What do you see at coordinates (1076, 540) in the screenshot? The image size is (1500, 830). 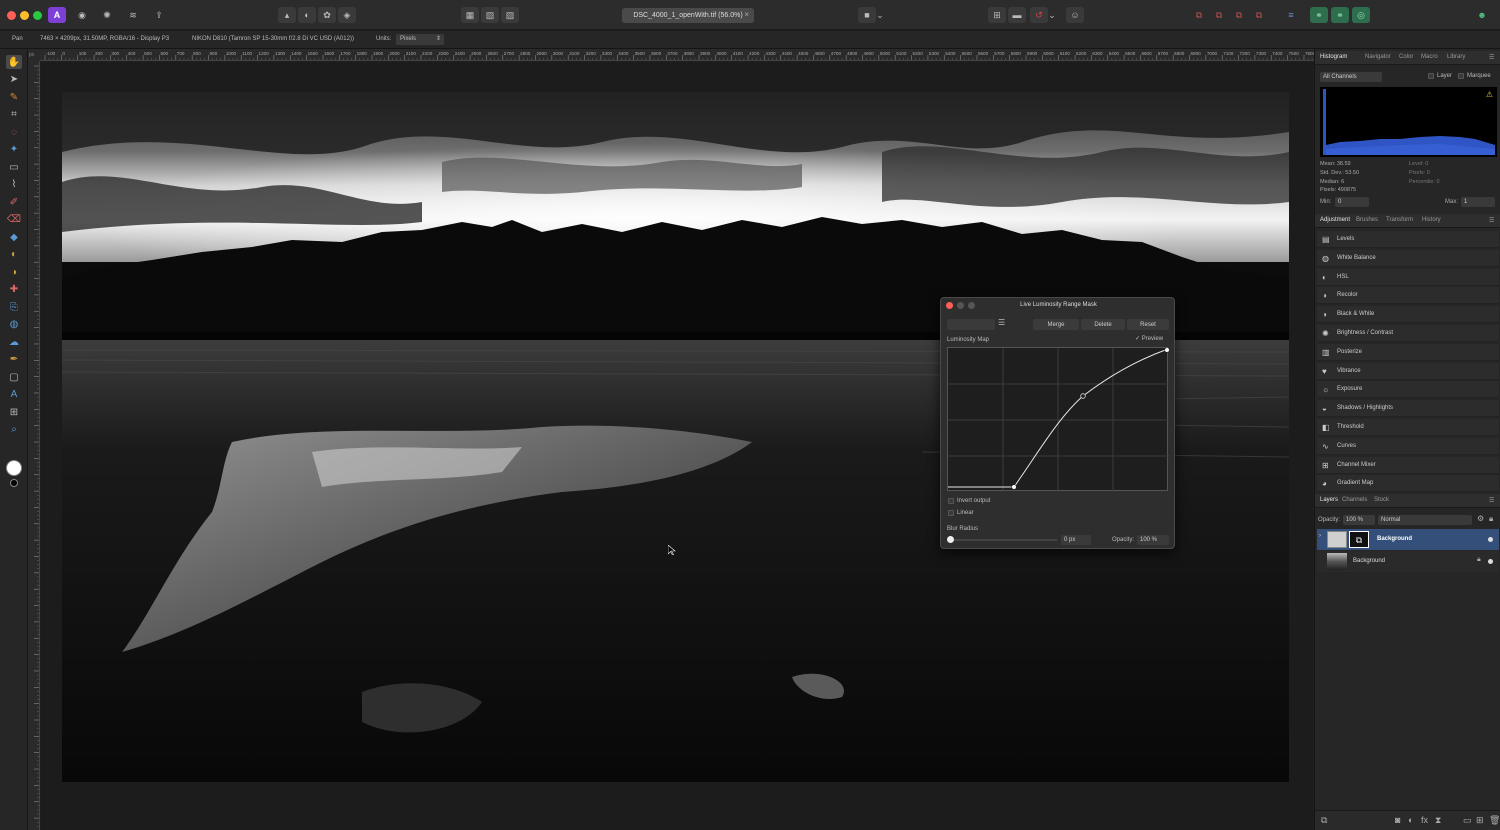 I see `blur-radius-input: 0 px` at bounding box center [1076, 540].